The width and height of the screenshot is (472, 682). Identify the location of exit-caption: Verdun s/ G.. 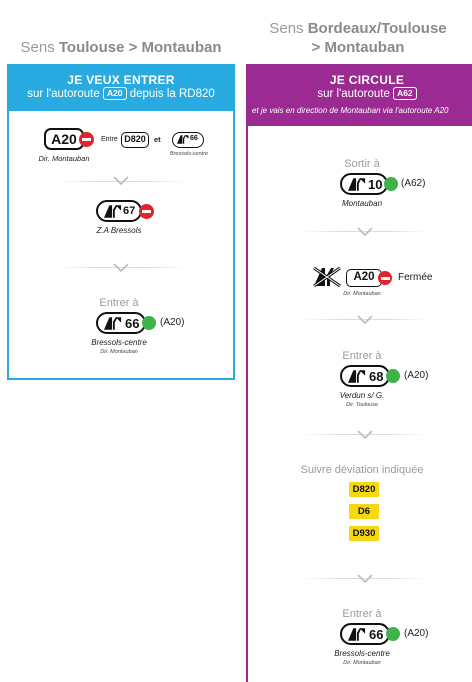
(362, 395).